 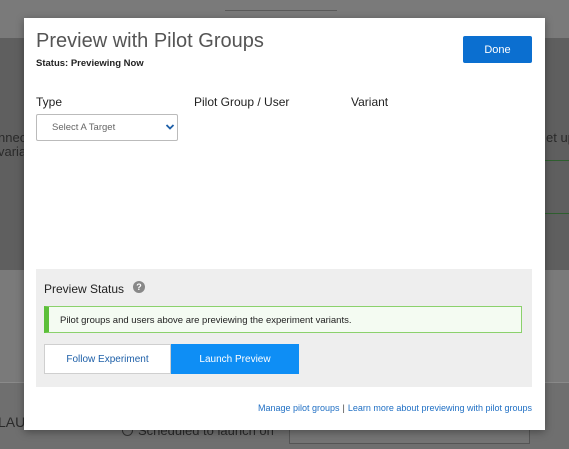 What do you see at coordinates (107, 359) in the screenshot?
I see `follow-experiment-button: Follow Experiment` at bounding box center [107, 359].